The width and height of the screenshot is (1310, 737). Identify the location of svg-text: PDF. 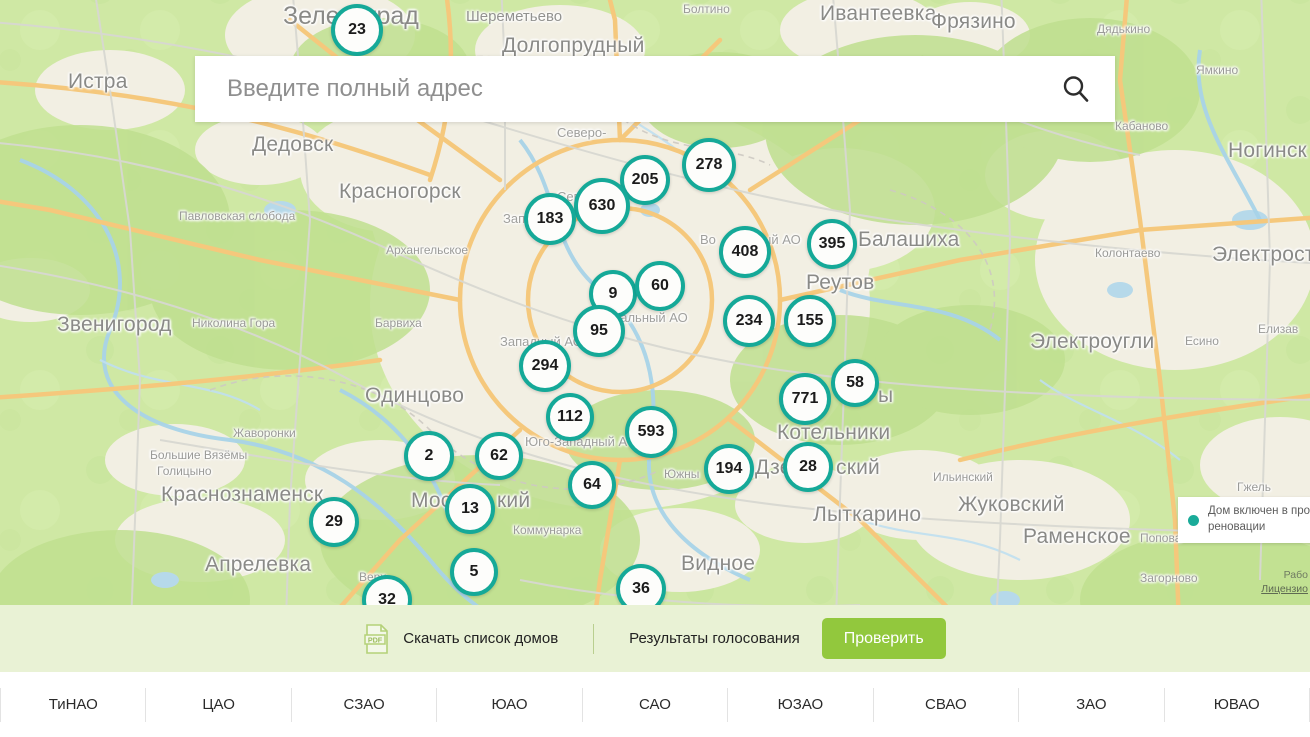
(375, 639).